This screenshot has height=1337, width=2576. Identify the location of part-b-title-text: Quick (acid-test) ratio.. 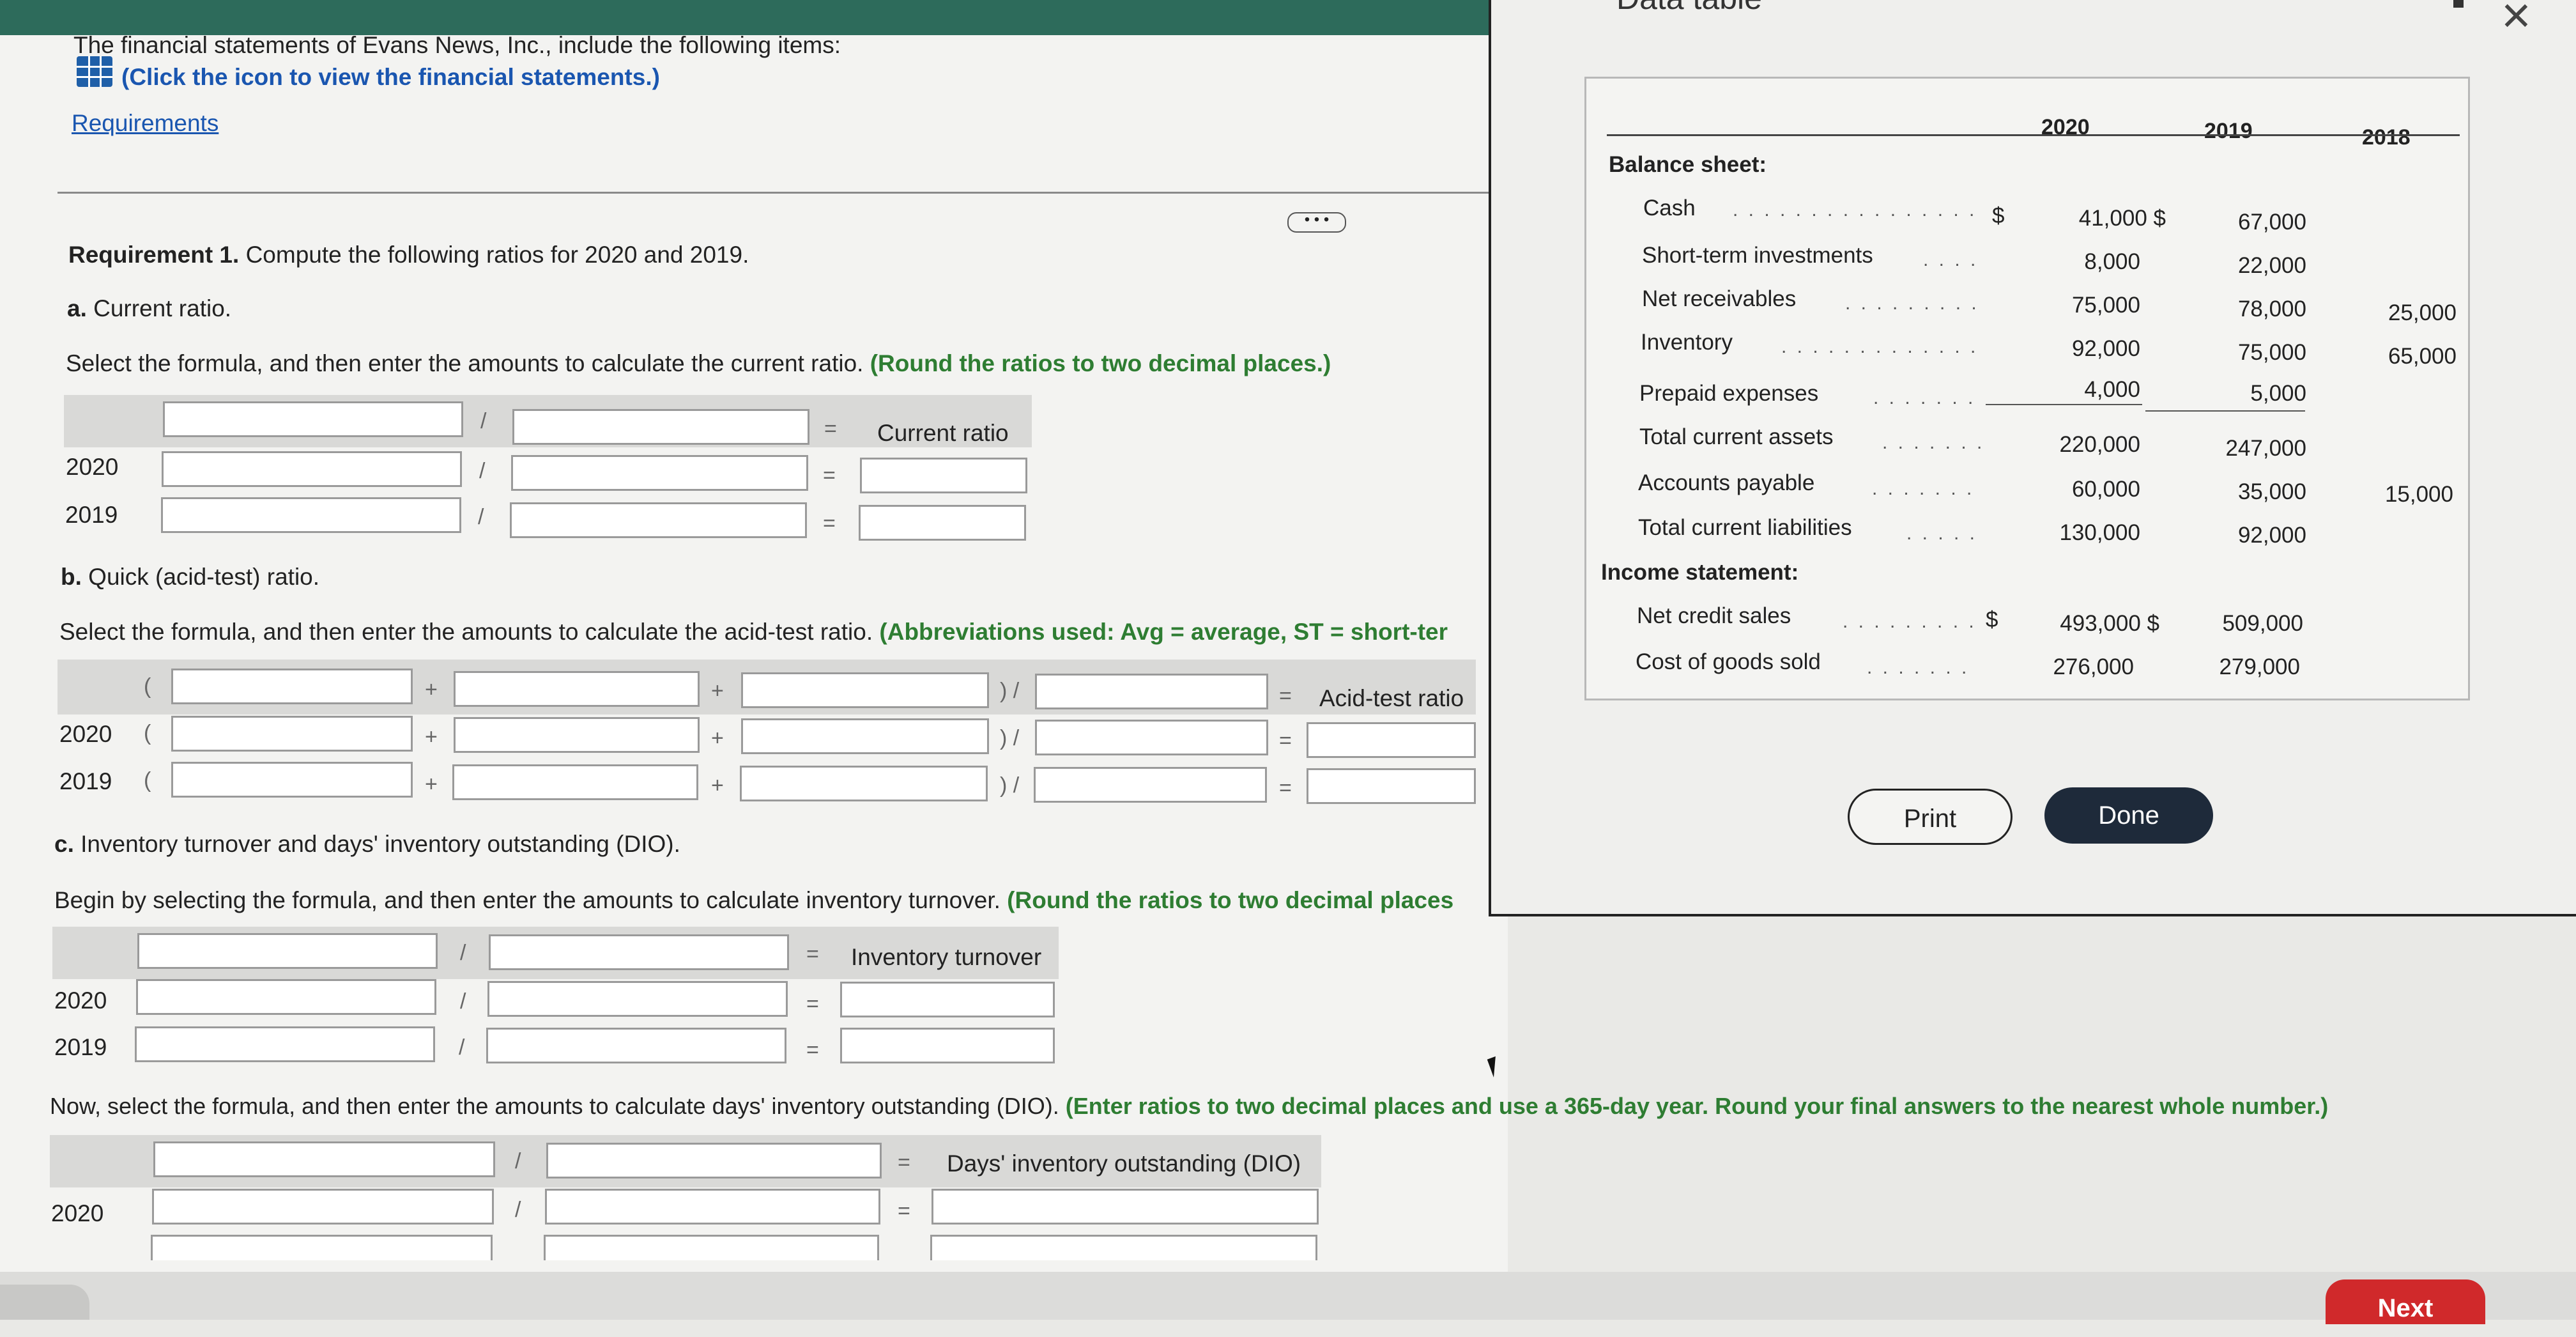
(200, 577).